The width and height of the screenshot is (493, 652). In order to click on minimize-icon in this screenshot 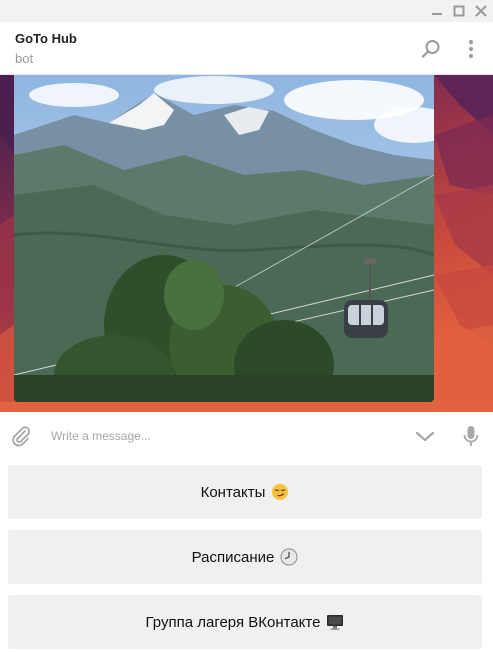, I will do `click(437, 11)`.